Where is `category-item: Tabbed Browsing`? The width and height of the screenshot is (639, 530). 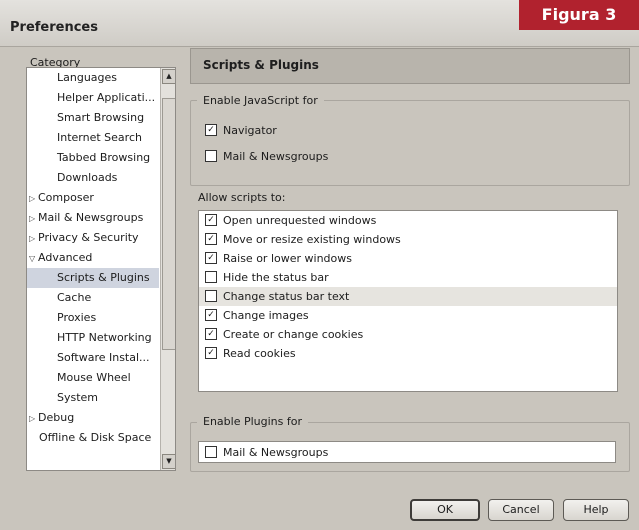 category-item: Tabbed Browsing is located at coordinates (93, 158).